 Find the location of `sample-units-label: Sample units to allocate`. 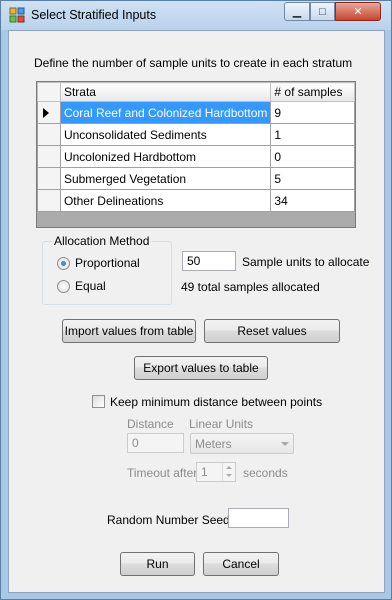

sample-units-label: Sample units to allocate is located at coordinates (306, 262).